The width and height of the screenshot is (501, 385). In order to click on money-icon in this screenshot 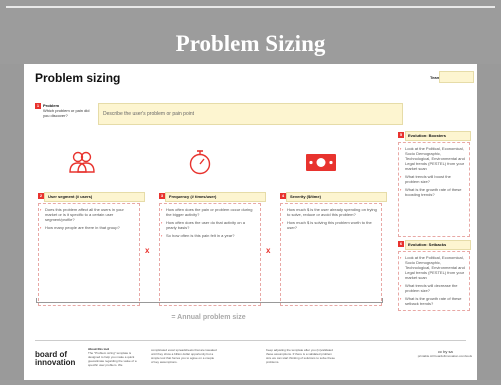, I will do `click(321, 162)`.